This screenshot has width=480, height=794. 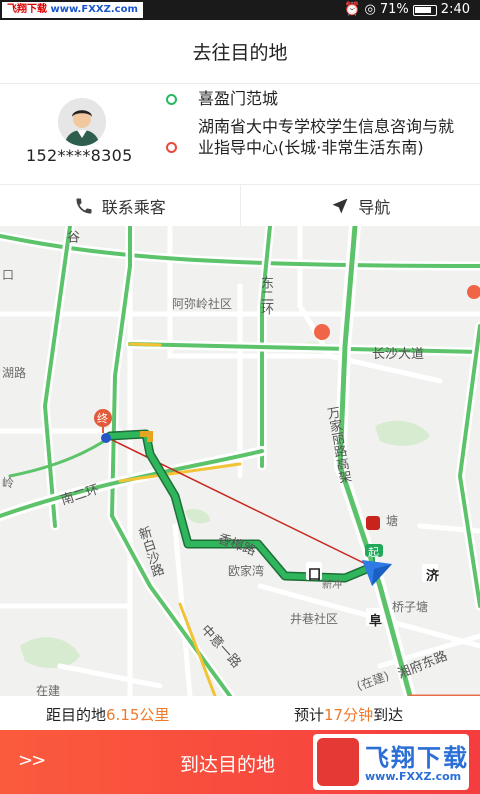 I want to click on destination-address: 湖南省大中专学校学生信息咨询与就业指导中心(长城·非常生活东南), so click(x=326, y=137).